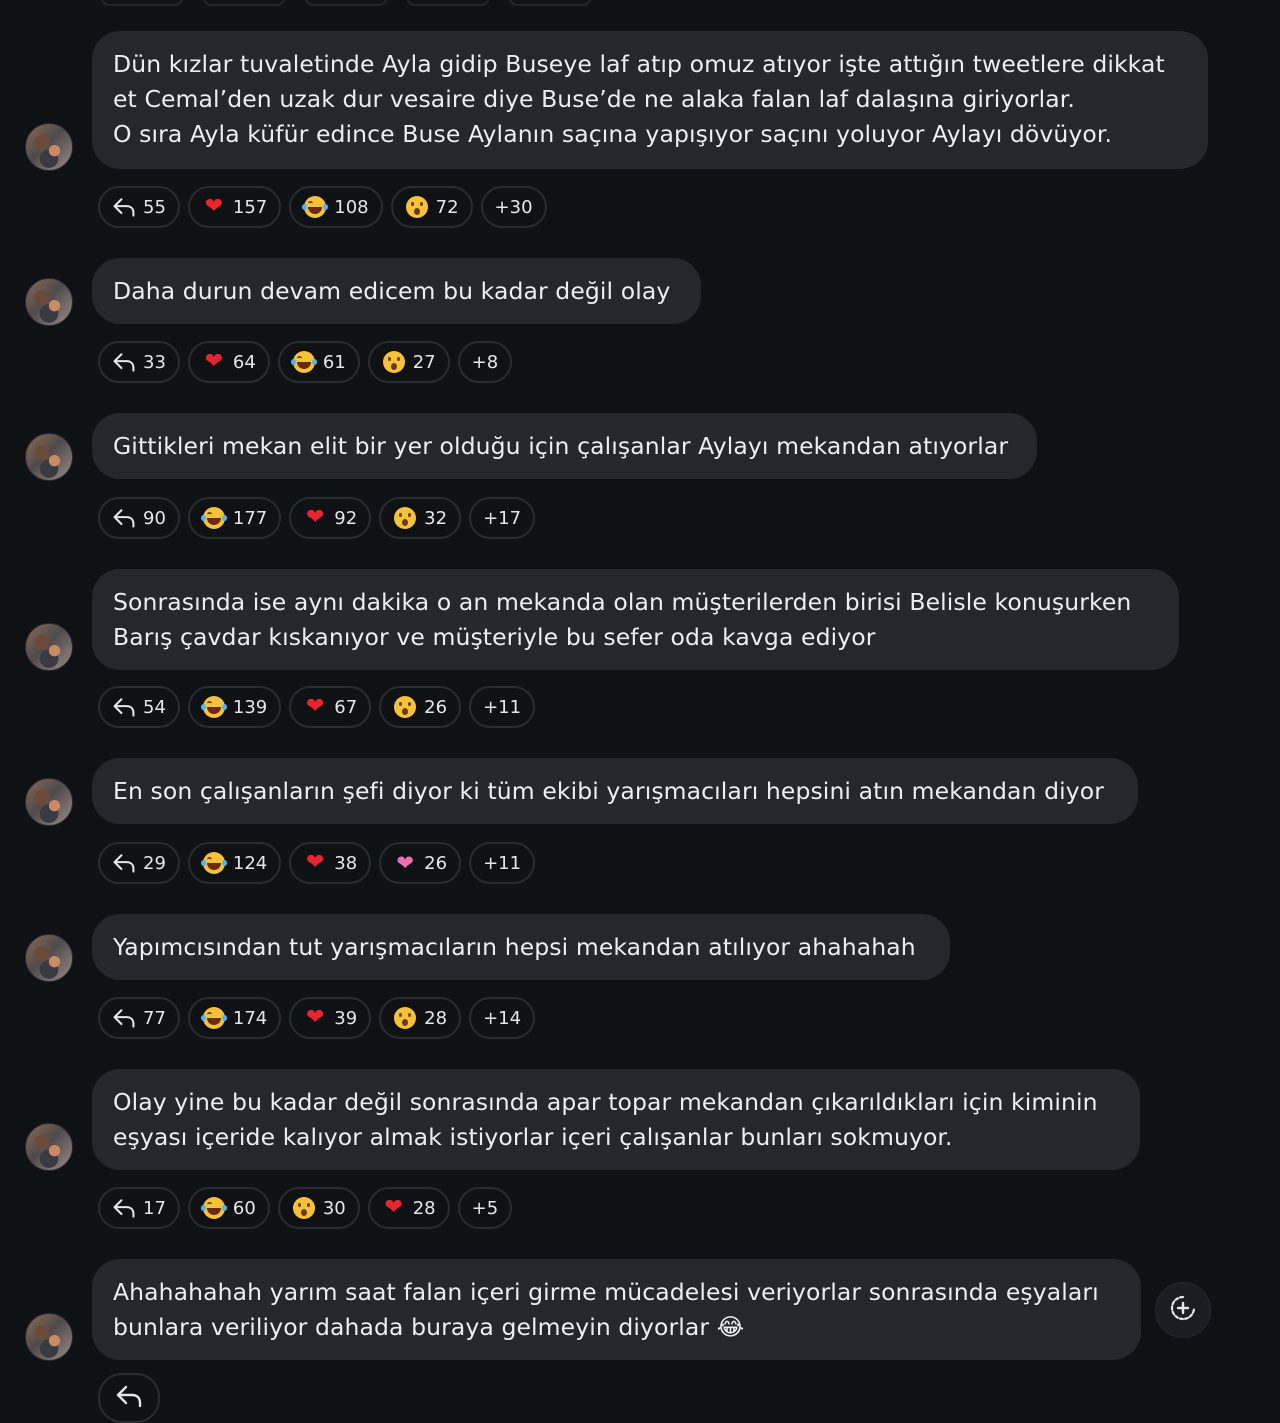 The width and height of the screenshot is (1280, 1423). I want to click on reaction-count: 139, so click(250, 707).